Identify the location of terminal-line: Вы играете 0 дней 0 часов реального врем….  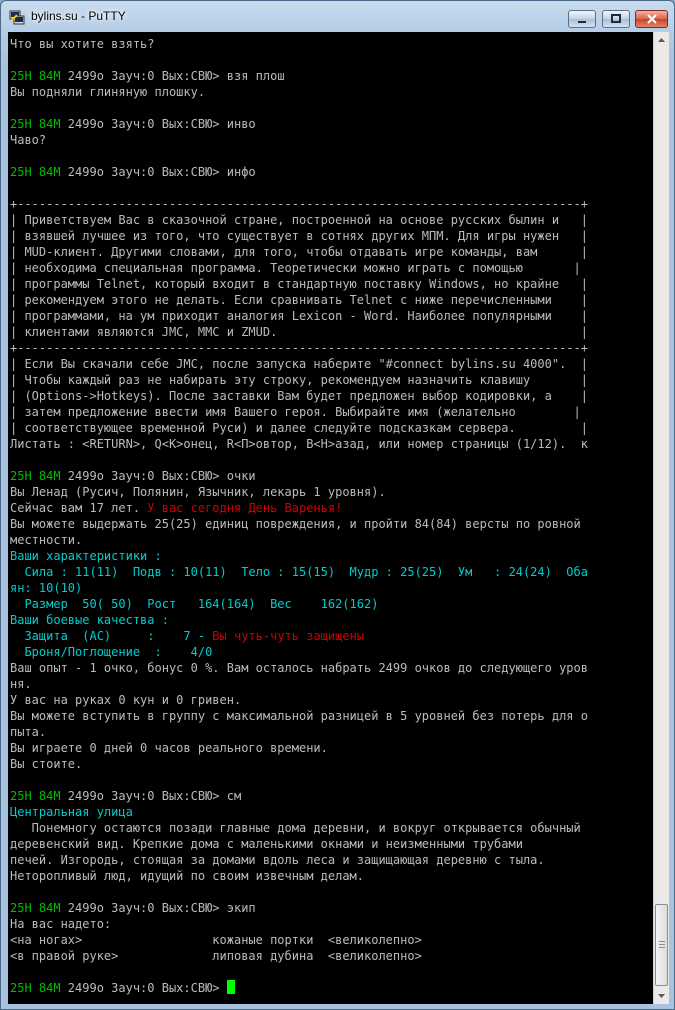
(299, 748).